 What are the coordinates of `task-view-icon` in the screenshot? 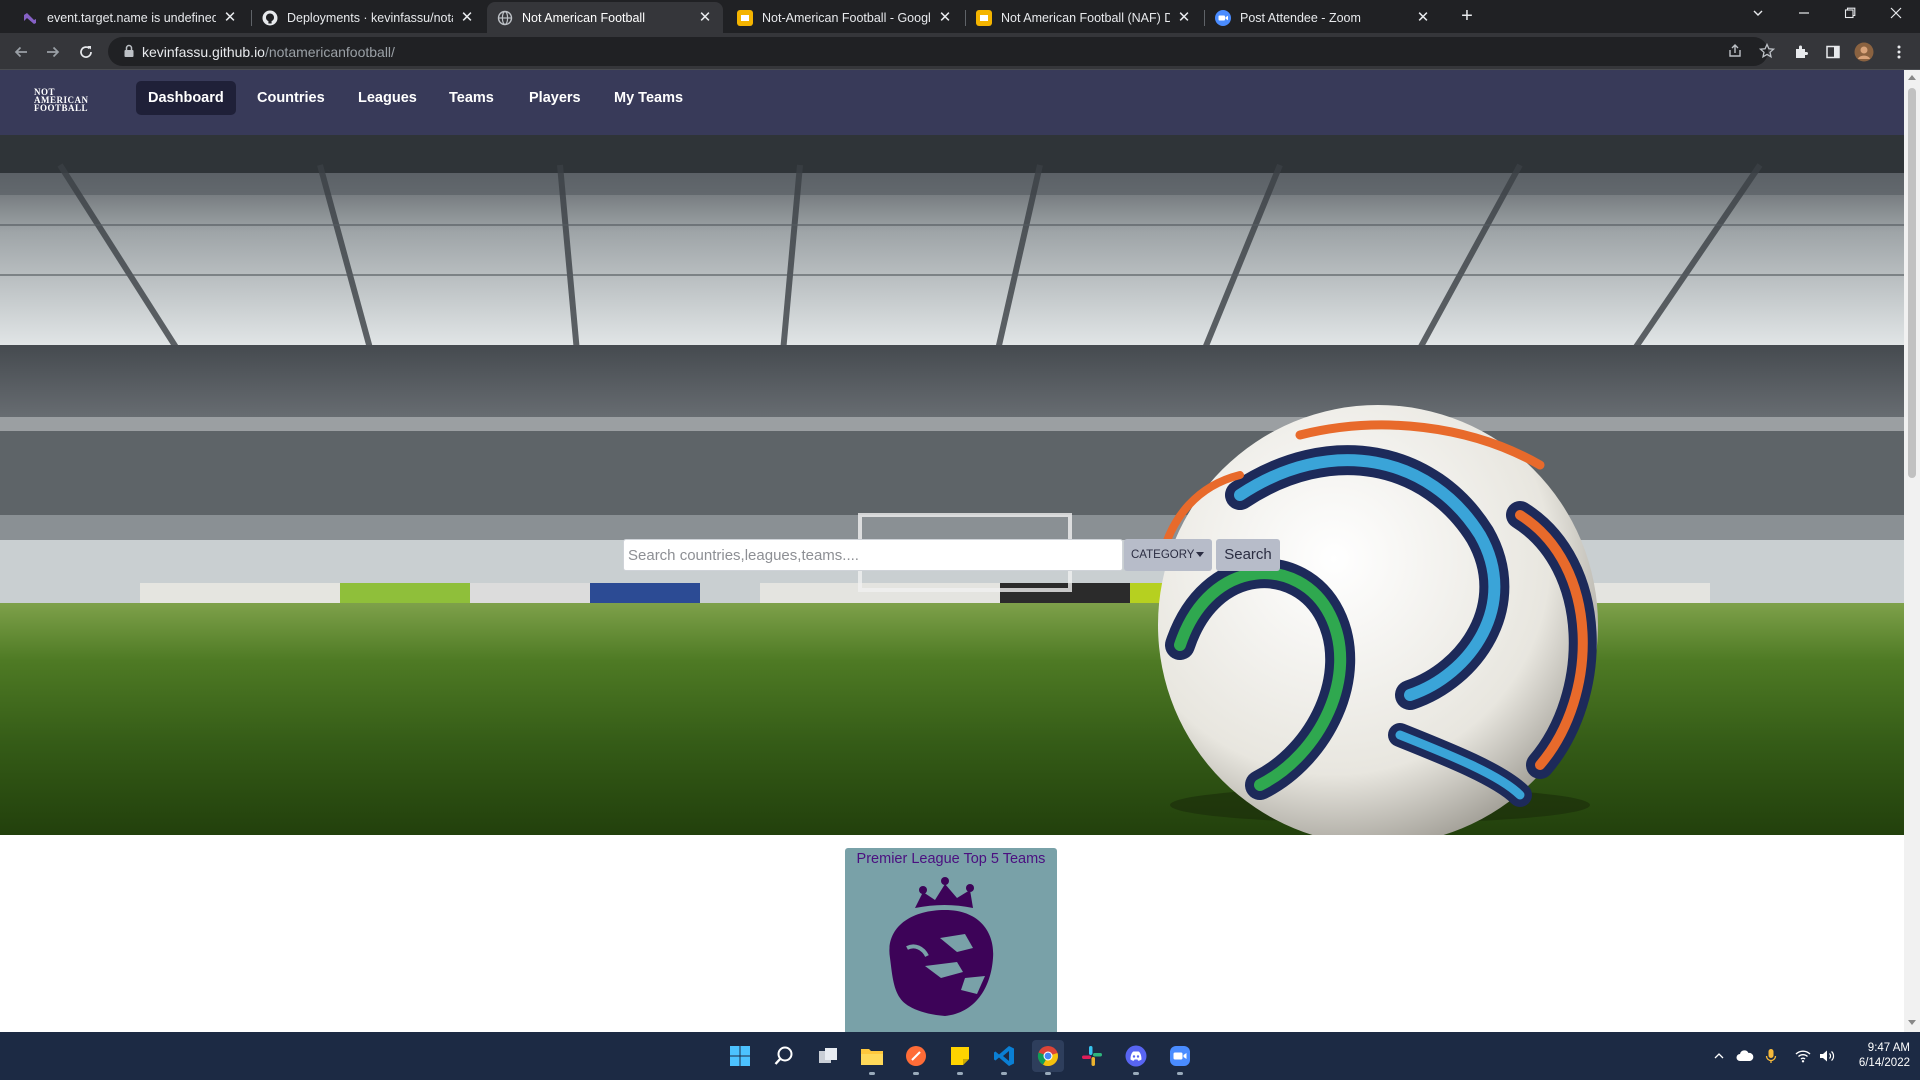 It's located at (828, 1056).